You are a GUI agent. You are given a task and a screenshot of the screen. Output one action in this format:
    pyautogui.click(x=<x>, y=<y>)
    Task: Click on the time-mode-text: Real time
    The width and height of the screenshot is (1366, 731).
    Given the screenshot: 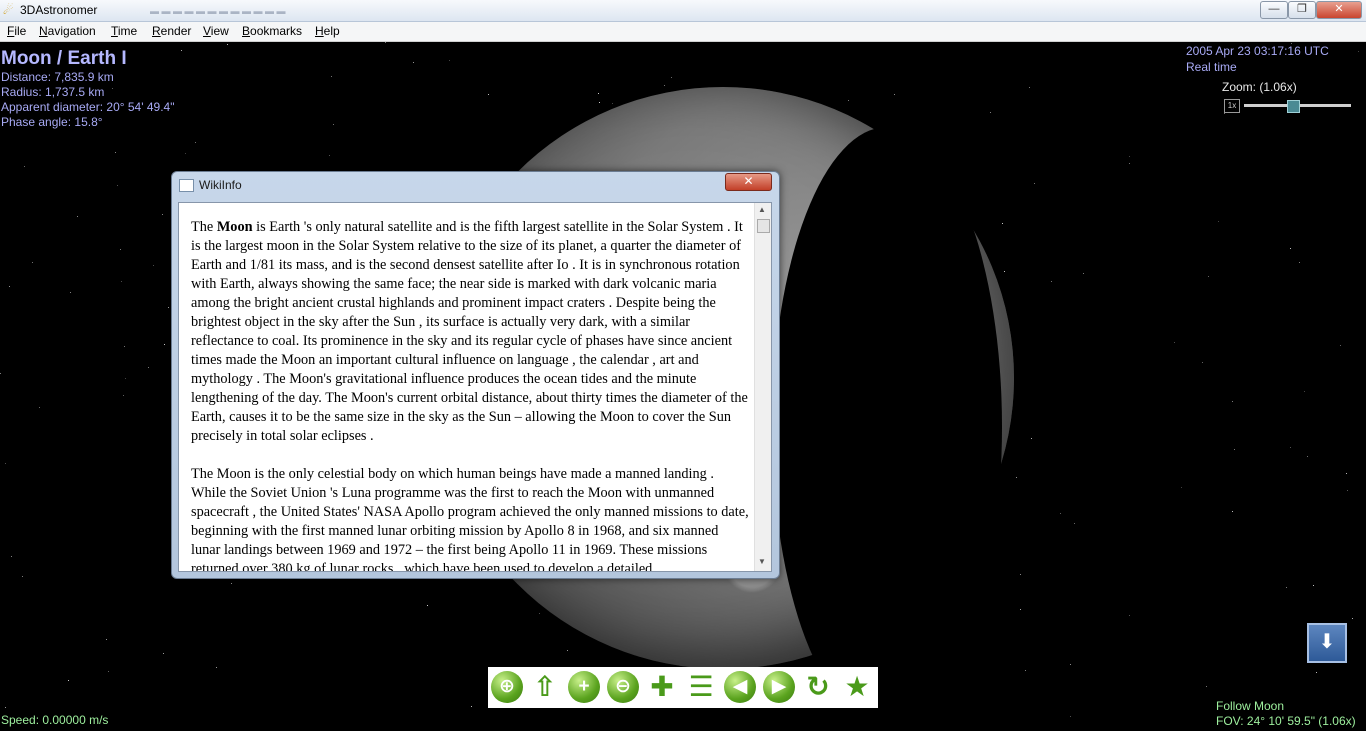 What is the action you would take?
    pyautogui.click(x=1211, y=67)
    